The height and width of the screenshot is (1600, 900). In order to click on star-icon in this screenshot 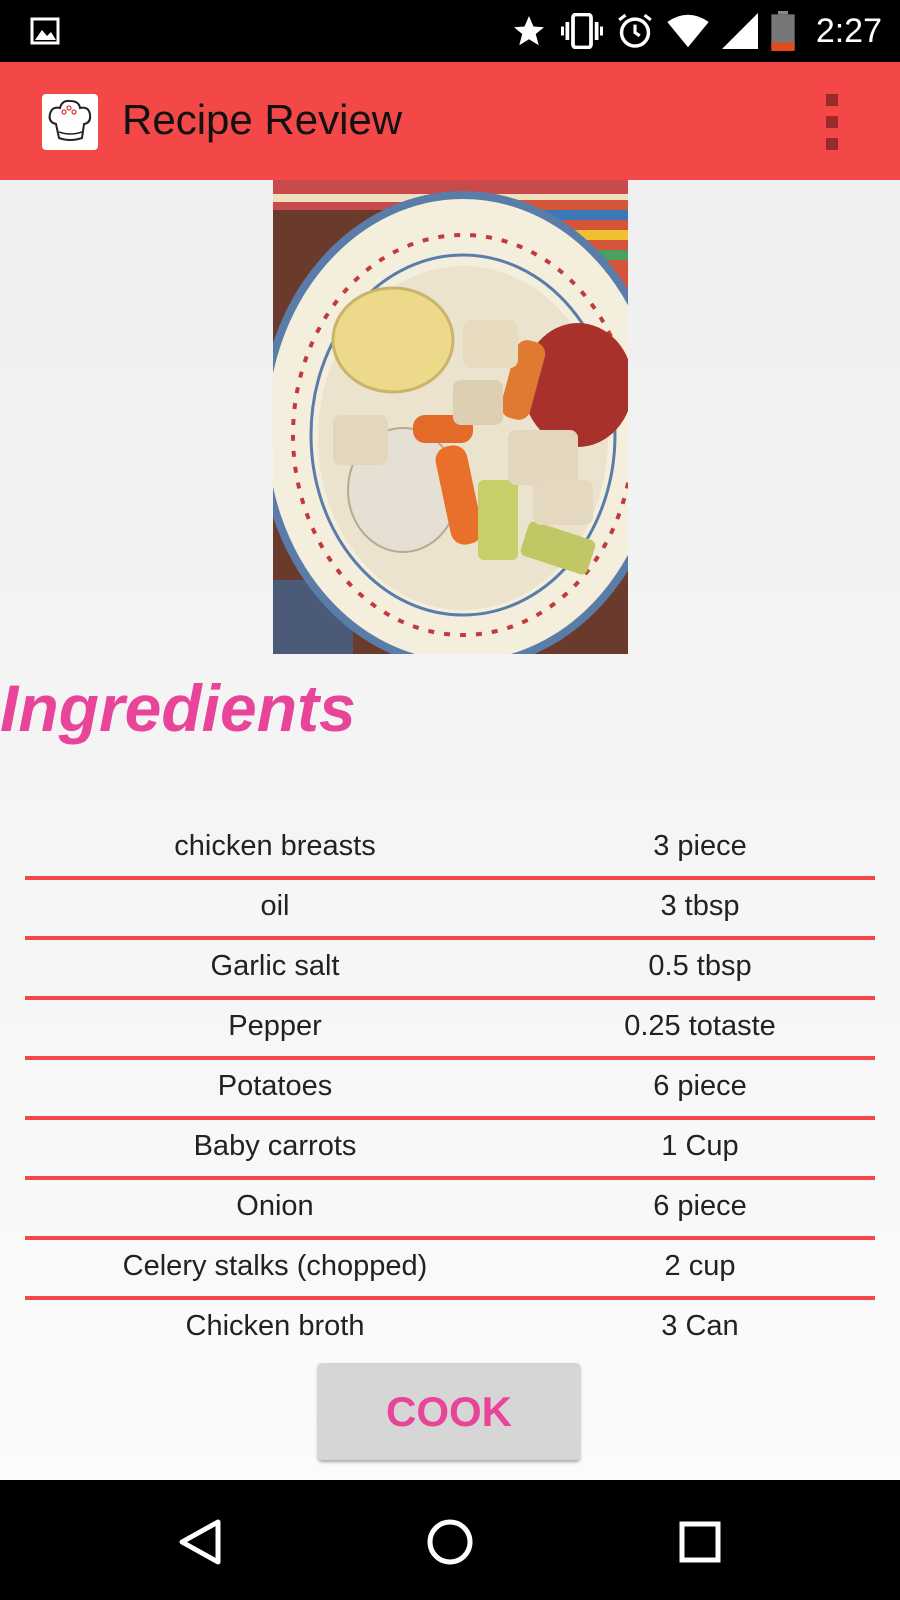, I will do `click(528, 31)`.